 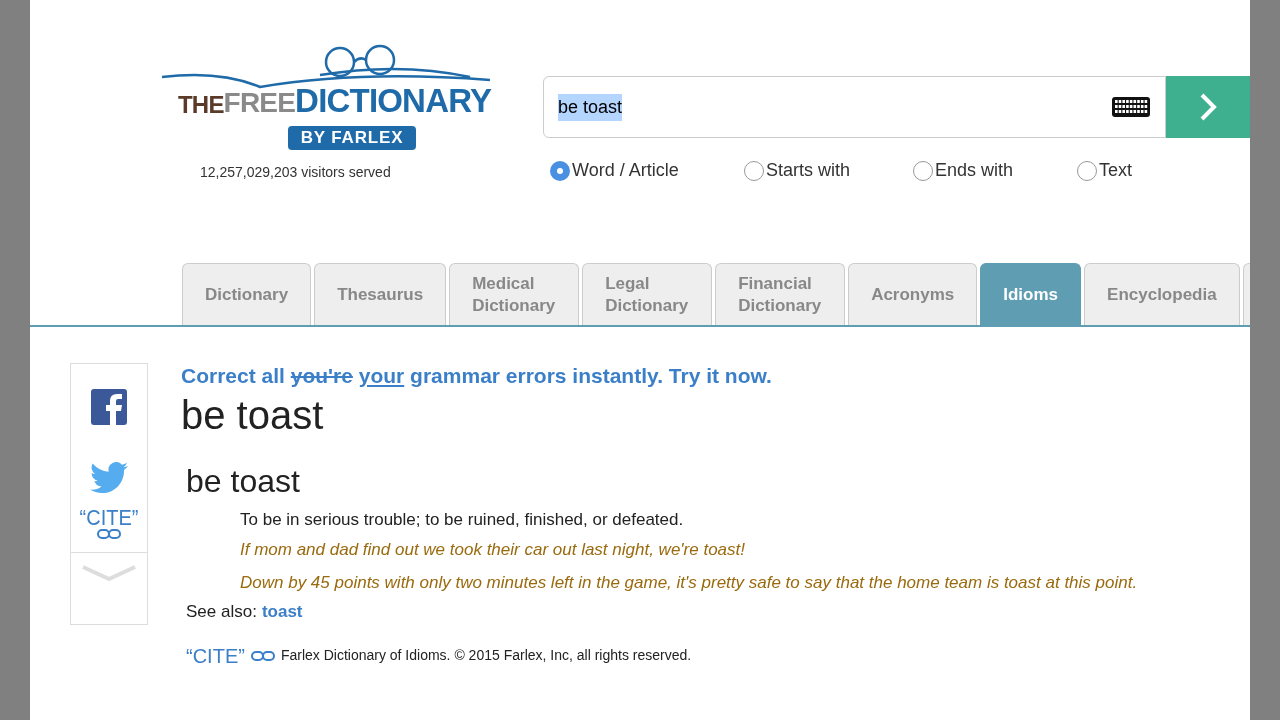 What do you see at coordinates (1159, 170) in the screenshot?
I see `search-mode-radio: Text` at bounding box center [1159, 170].